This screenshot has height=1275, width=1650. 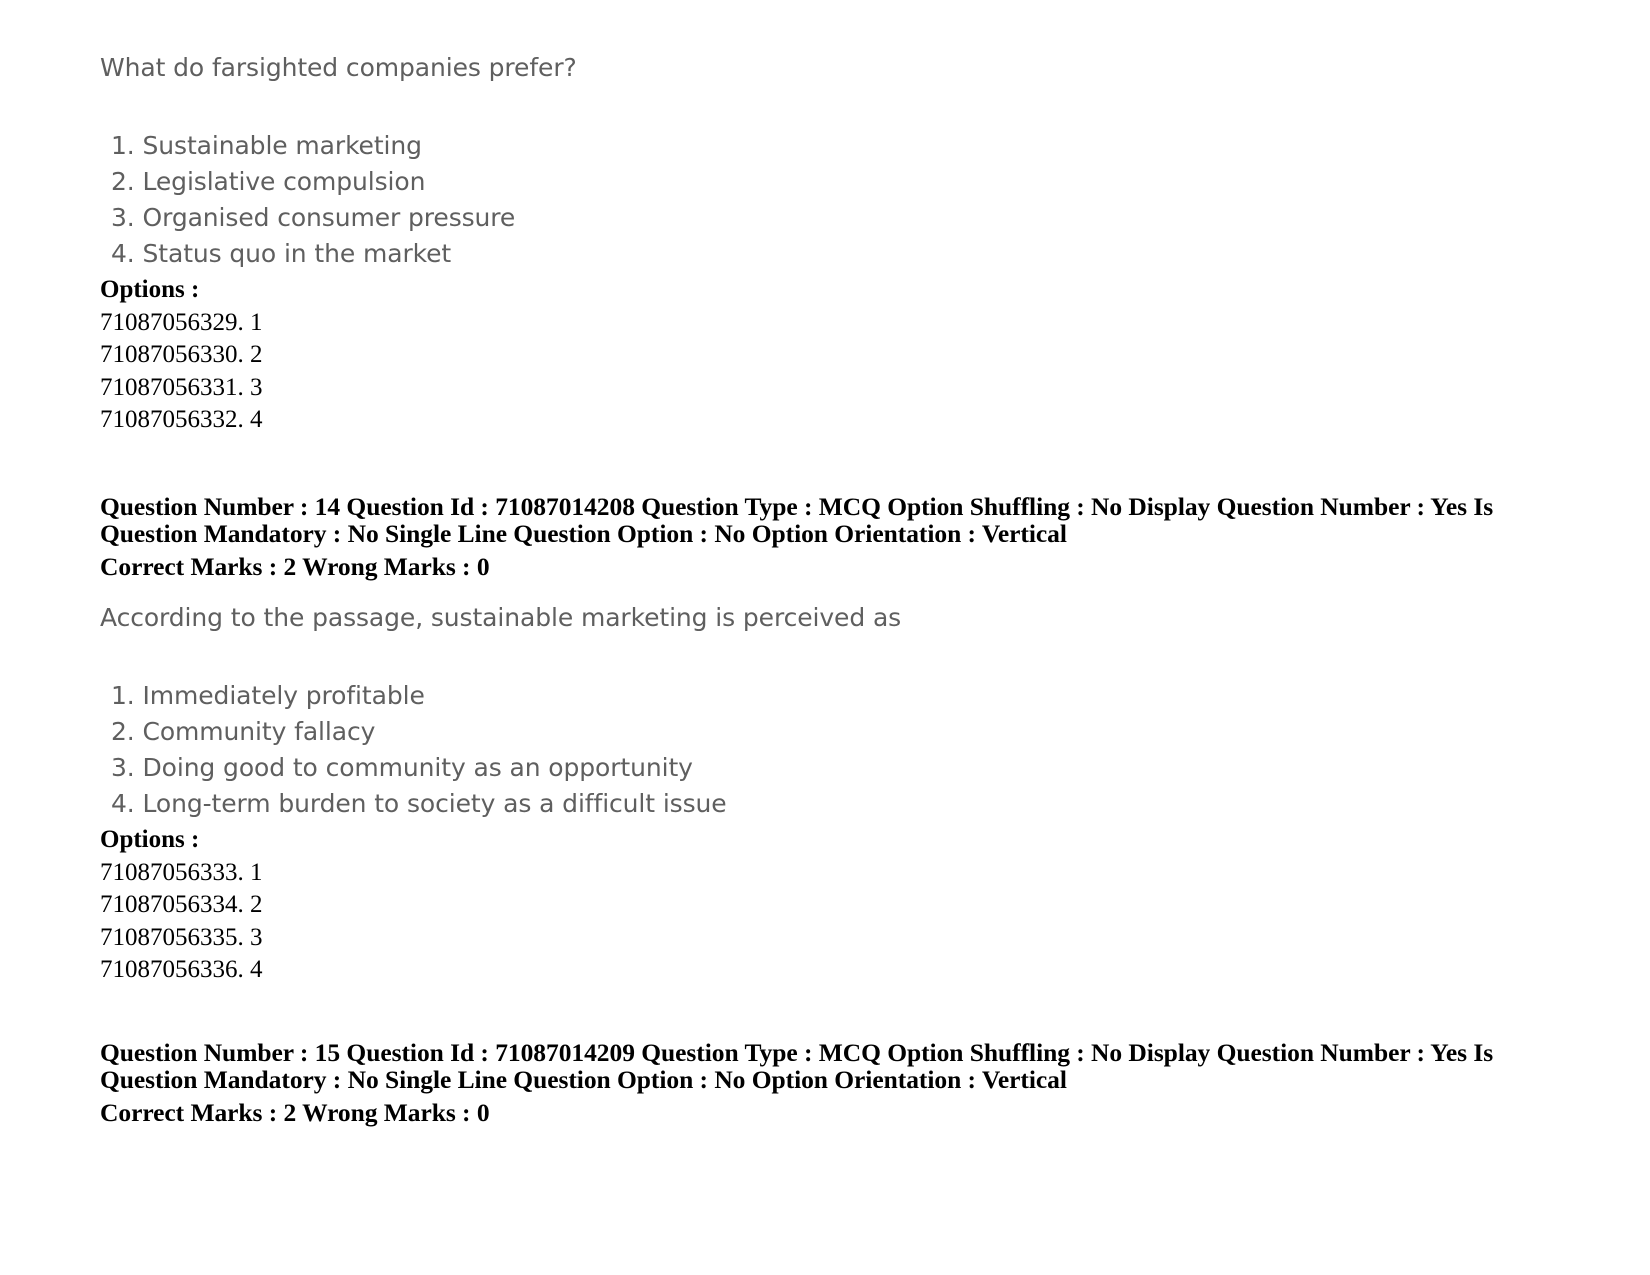 What do you see at coordinates (181, 419) in the screenshot?
I see `option-id-item: 71087056332. 4` at bounding box center [181, 419].